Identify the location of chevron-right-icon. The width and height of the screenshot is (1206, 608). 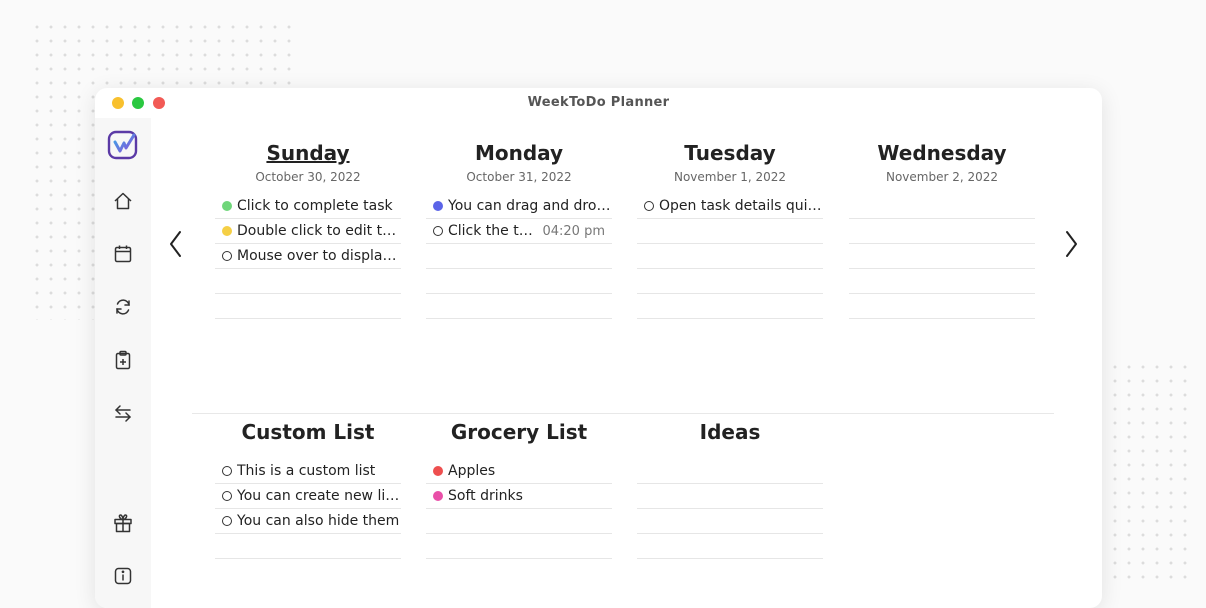
(1071, 244).